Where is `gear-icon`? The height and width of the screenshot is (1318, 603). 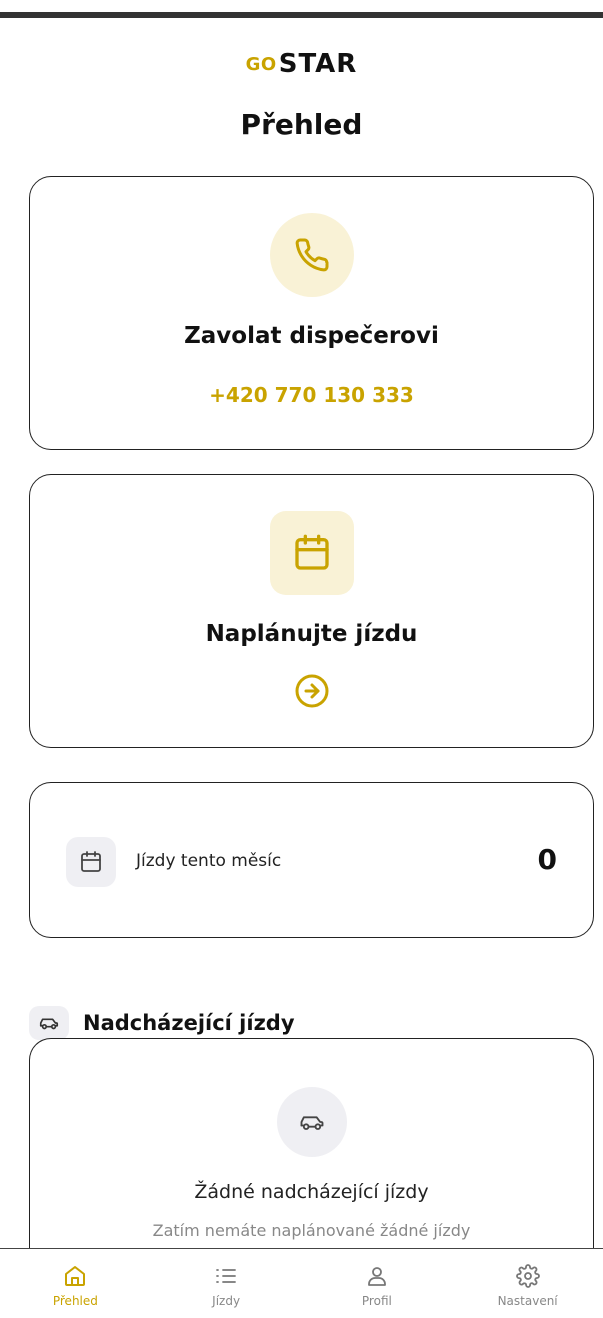
gear-icon is located at coordinates (528, 1276).